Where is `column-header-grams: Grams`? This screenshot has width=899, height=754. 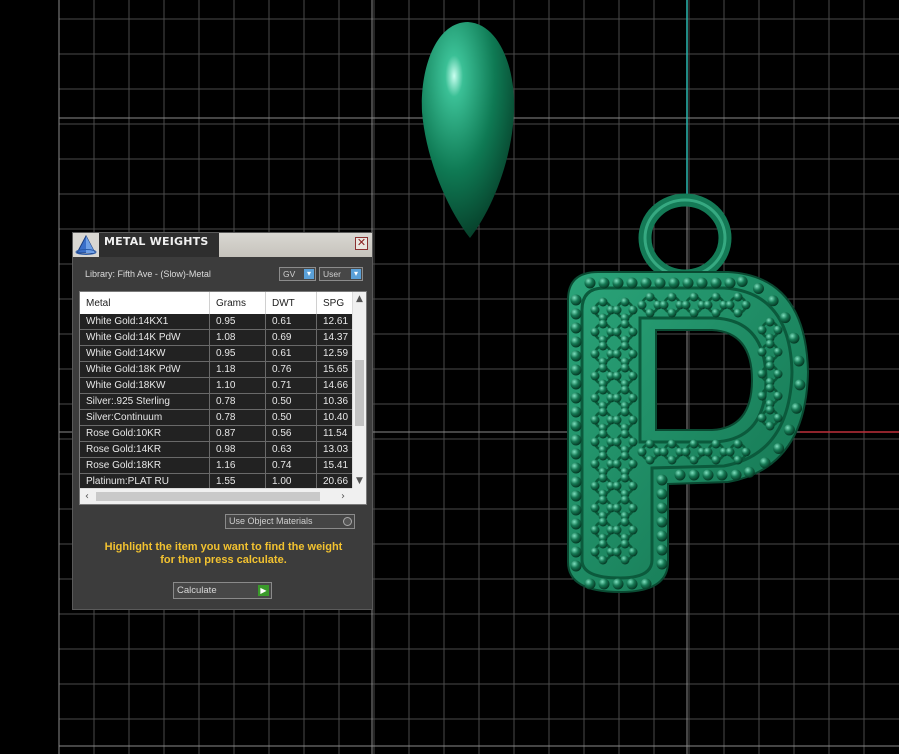
column-header-grams: Grams is located at coordinates (231, 303).